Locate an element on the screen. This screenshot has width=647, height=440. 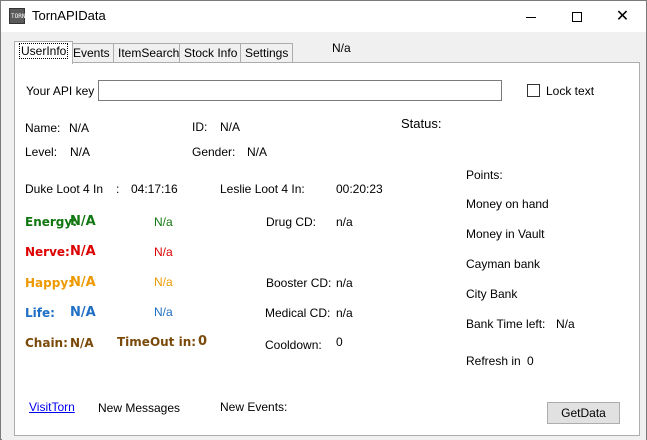
maximize-button is located at coordinates (576, 16).